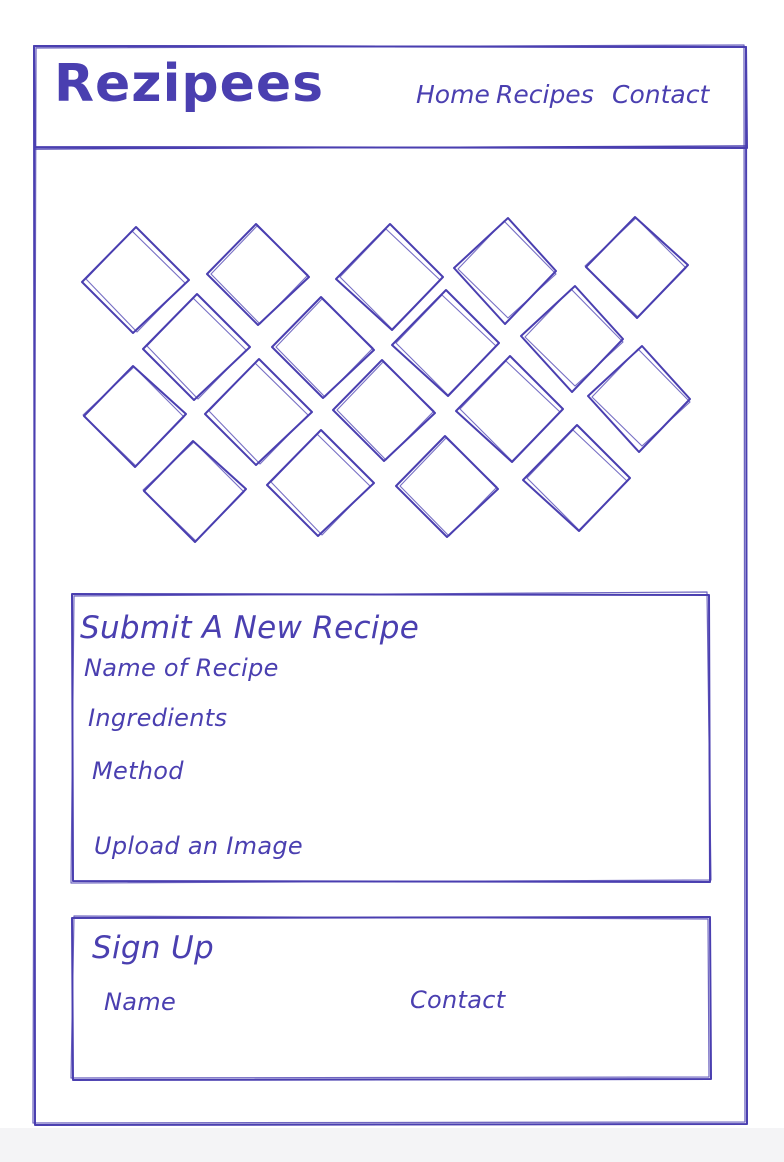 This screenshot has height=1162, width=784. I want to click on recipe-name-field: Name of Recipe, so click(181, 668).